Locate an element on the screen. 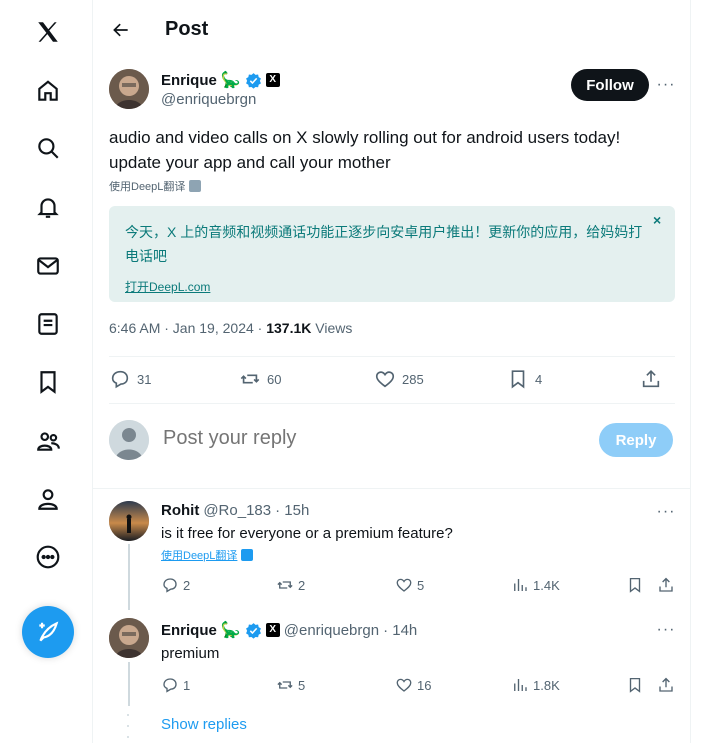 Image resolution: width=708 pixels, height=743 pixels. communities-icon is located at coordinates (48, 441).